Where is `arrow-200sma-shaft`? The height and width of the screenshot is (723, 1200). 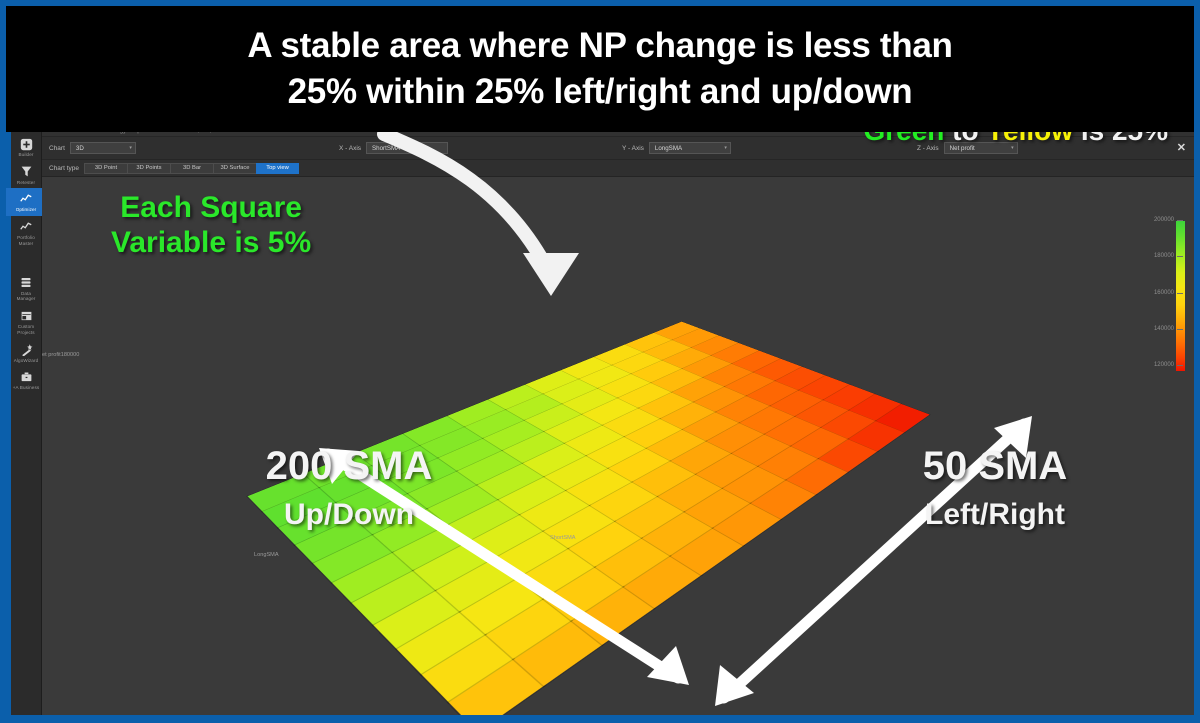 arrow-200sma-shaft is located at coordinates (503, 566).